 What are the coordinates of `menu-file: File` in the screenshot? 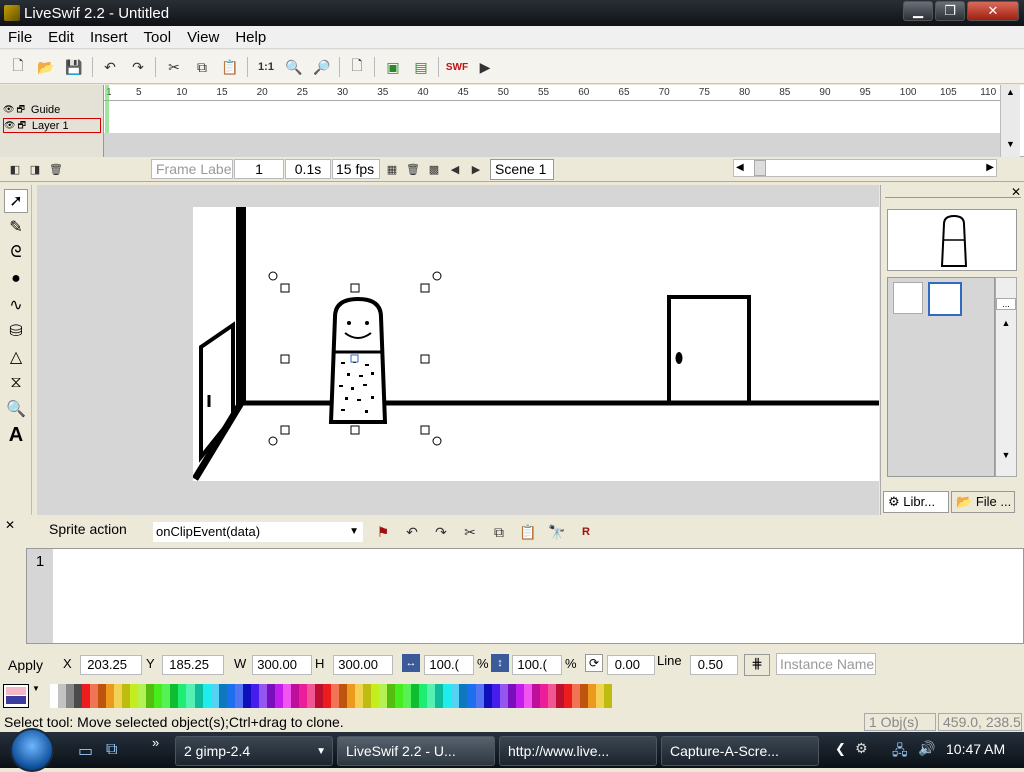 It's located at (20, 37).